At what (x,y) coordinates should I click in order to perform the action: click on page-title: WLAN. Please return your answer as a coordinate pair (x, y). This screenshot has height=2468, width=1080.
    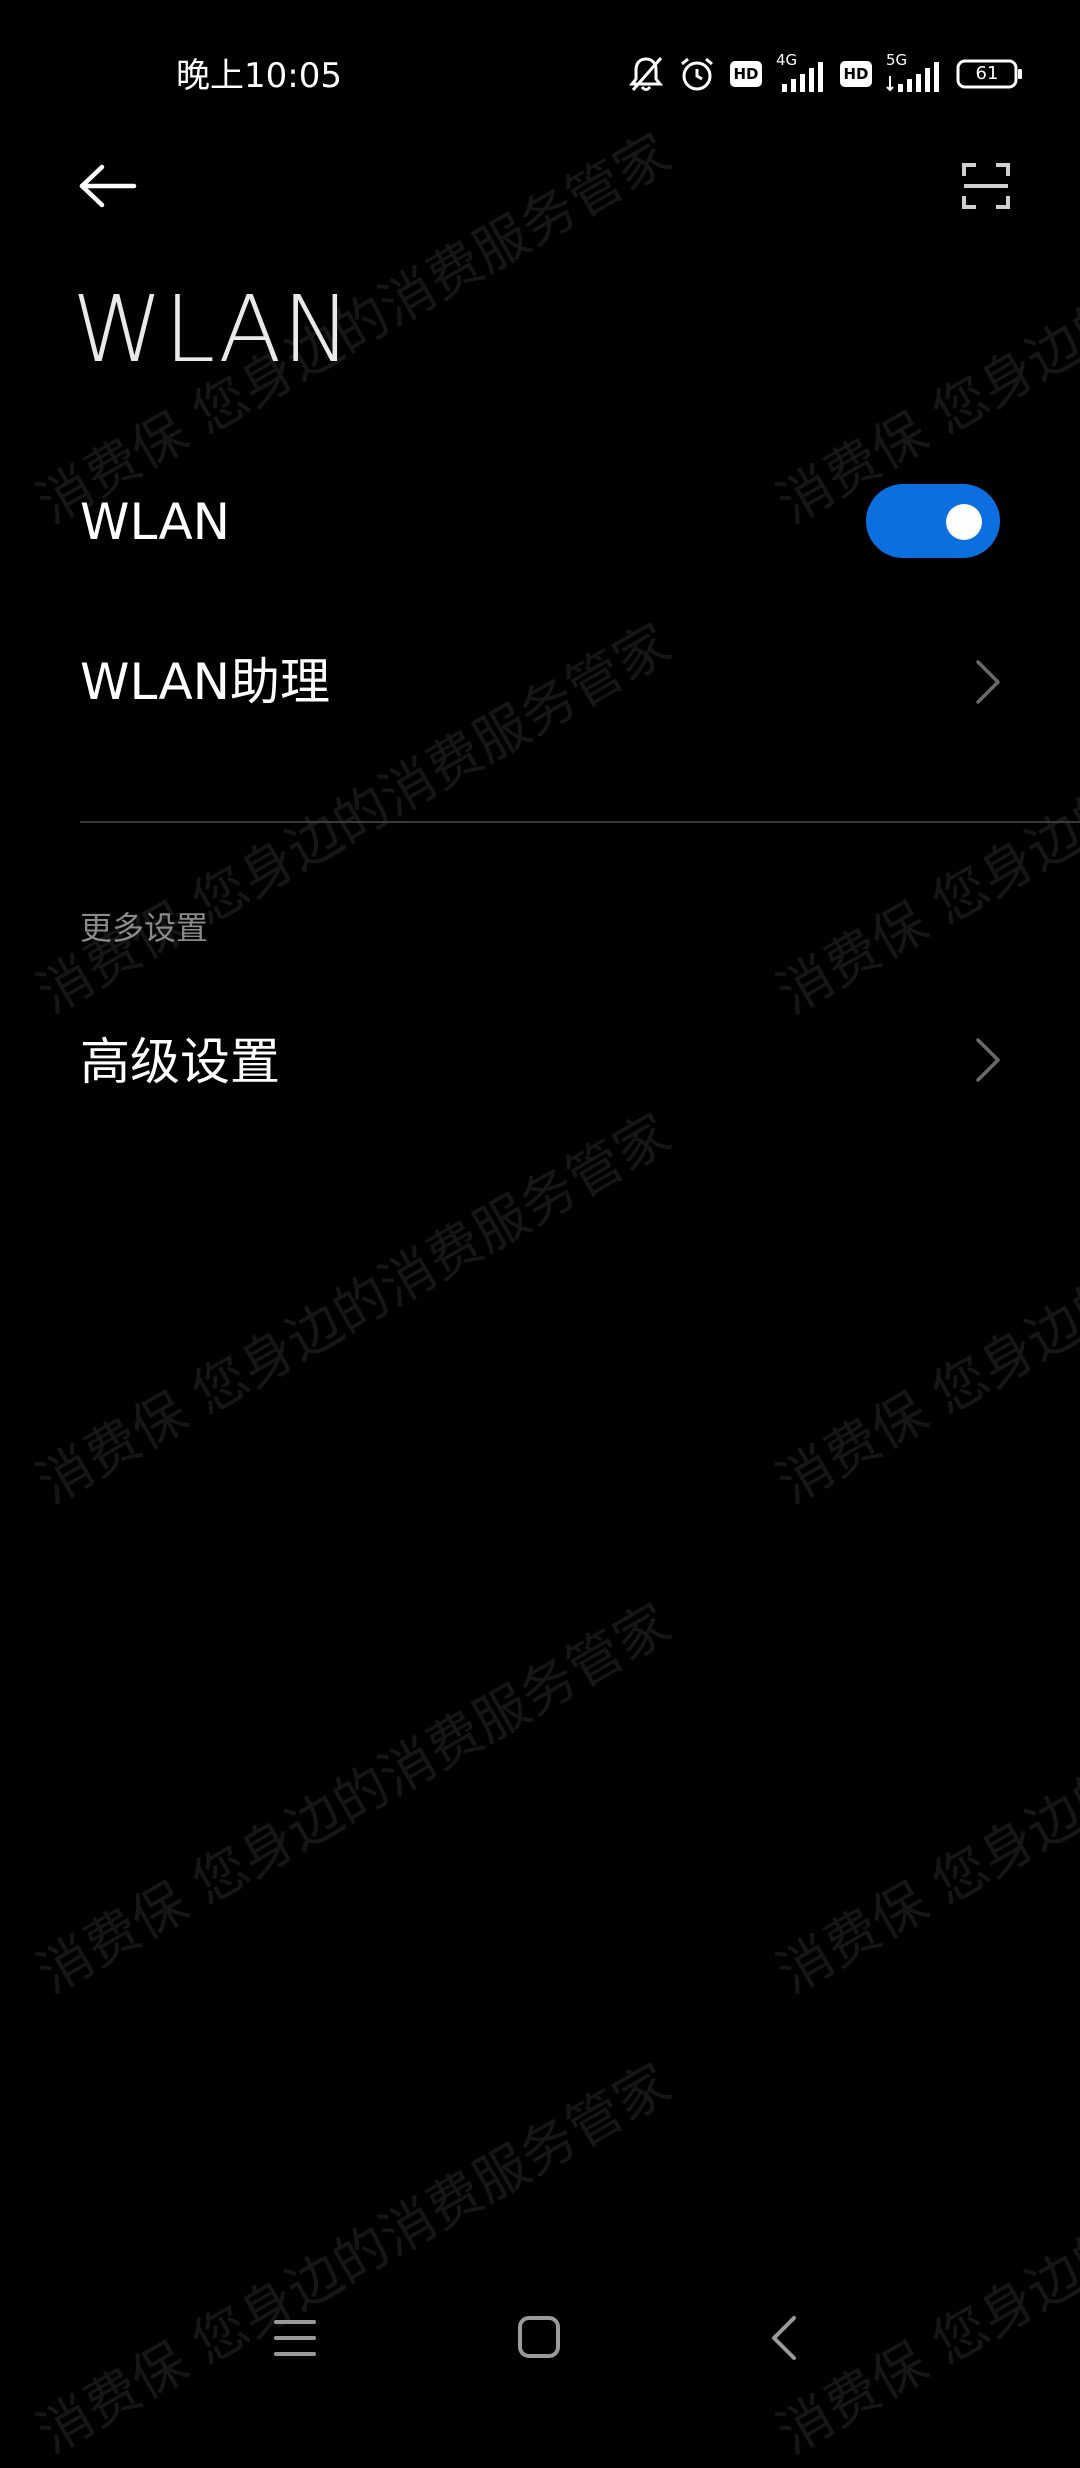
    Looking at the image, I should click on (212, 329).